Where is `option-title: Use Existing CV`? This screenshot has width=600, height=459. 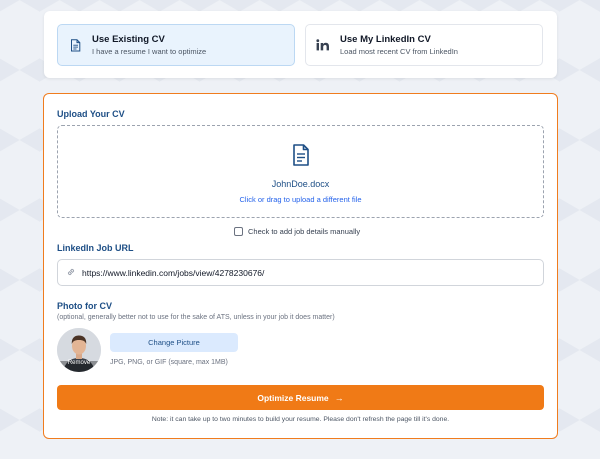 option-title: Use Existing CV is located at coordinates (128, 39).